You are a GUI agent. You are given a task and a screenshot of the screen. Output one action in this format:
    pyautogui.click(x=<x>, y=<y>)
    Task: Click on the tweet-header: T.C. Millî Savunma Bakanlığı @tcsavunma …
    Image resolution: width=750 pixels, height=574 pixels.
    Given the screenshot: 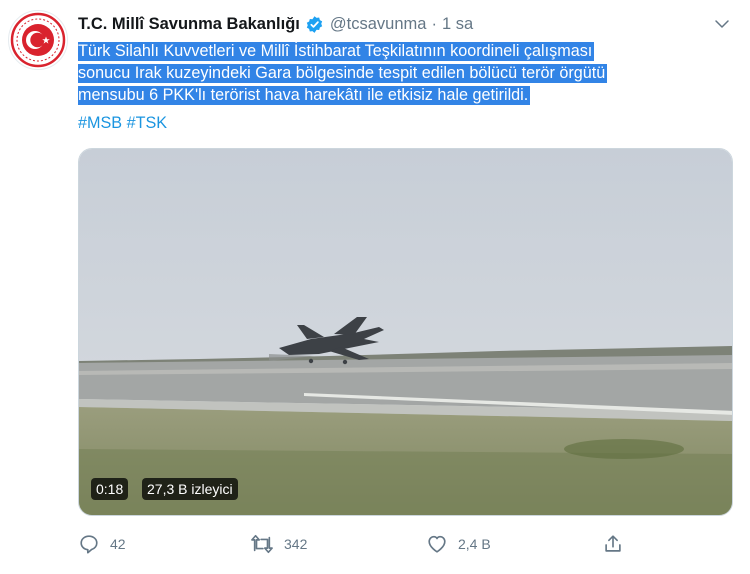 What is the action you would take?
    pyautogui.click(x=408, y=24)
    